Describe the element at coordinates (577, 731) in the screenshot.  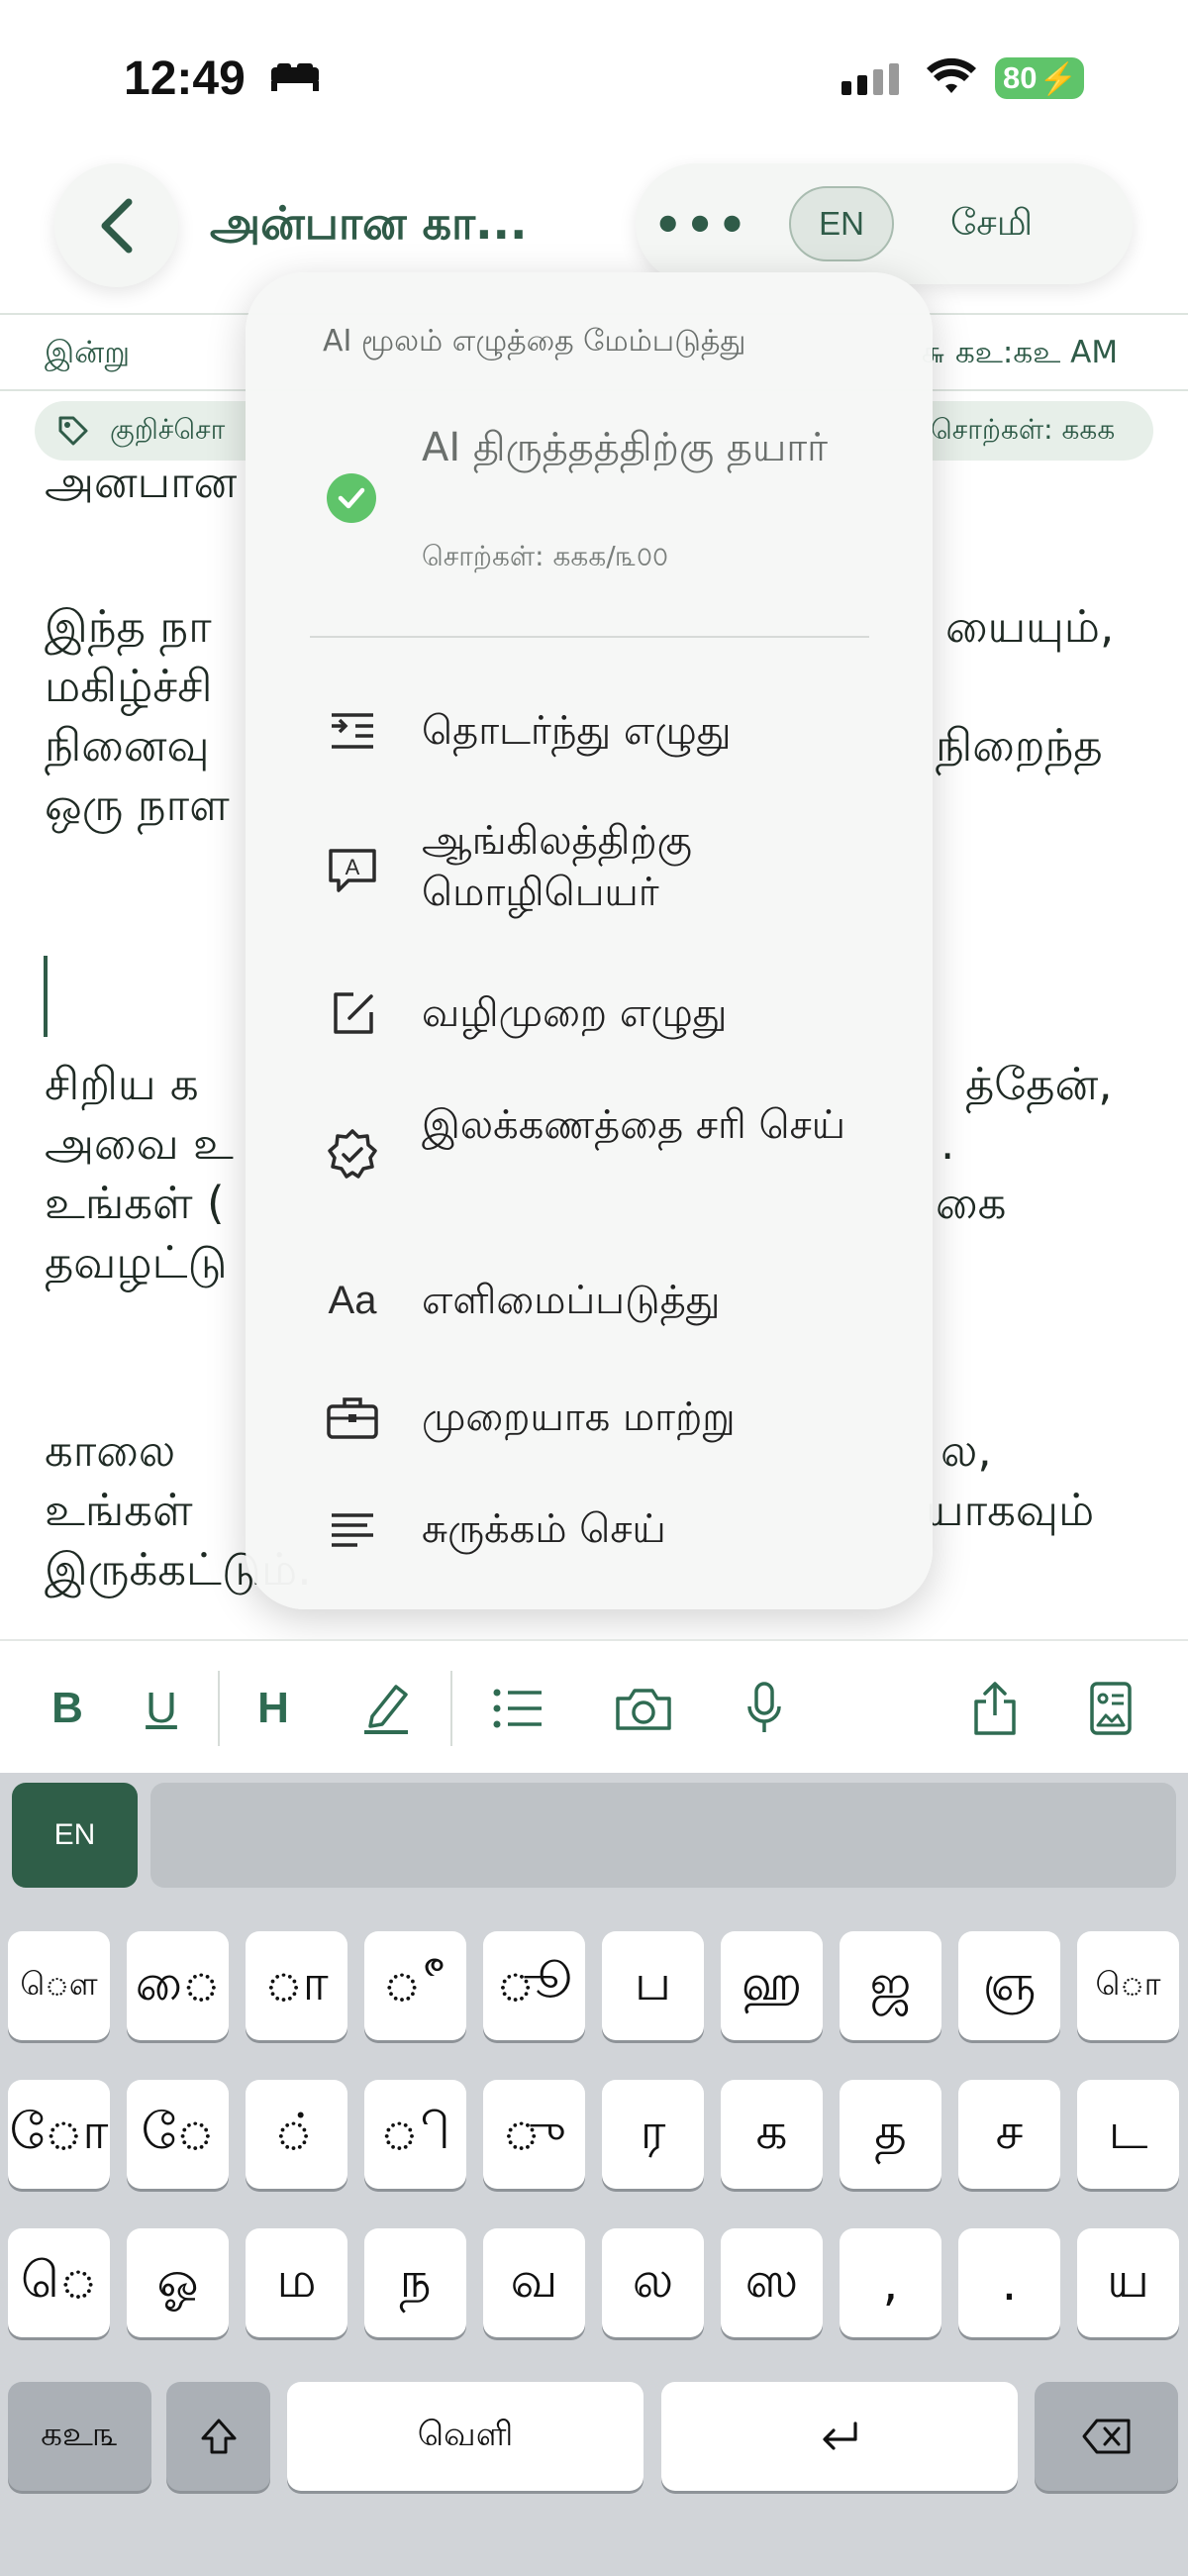
I see `menu-label: தொடர்ந்து எழுது` at that location.